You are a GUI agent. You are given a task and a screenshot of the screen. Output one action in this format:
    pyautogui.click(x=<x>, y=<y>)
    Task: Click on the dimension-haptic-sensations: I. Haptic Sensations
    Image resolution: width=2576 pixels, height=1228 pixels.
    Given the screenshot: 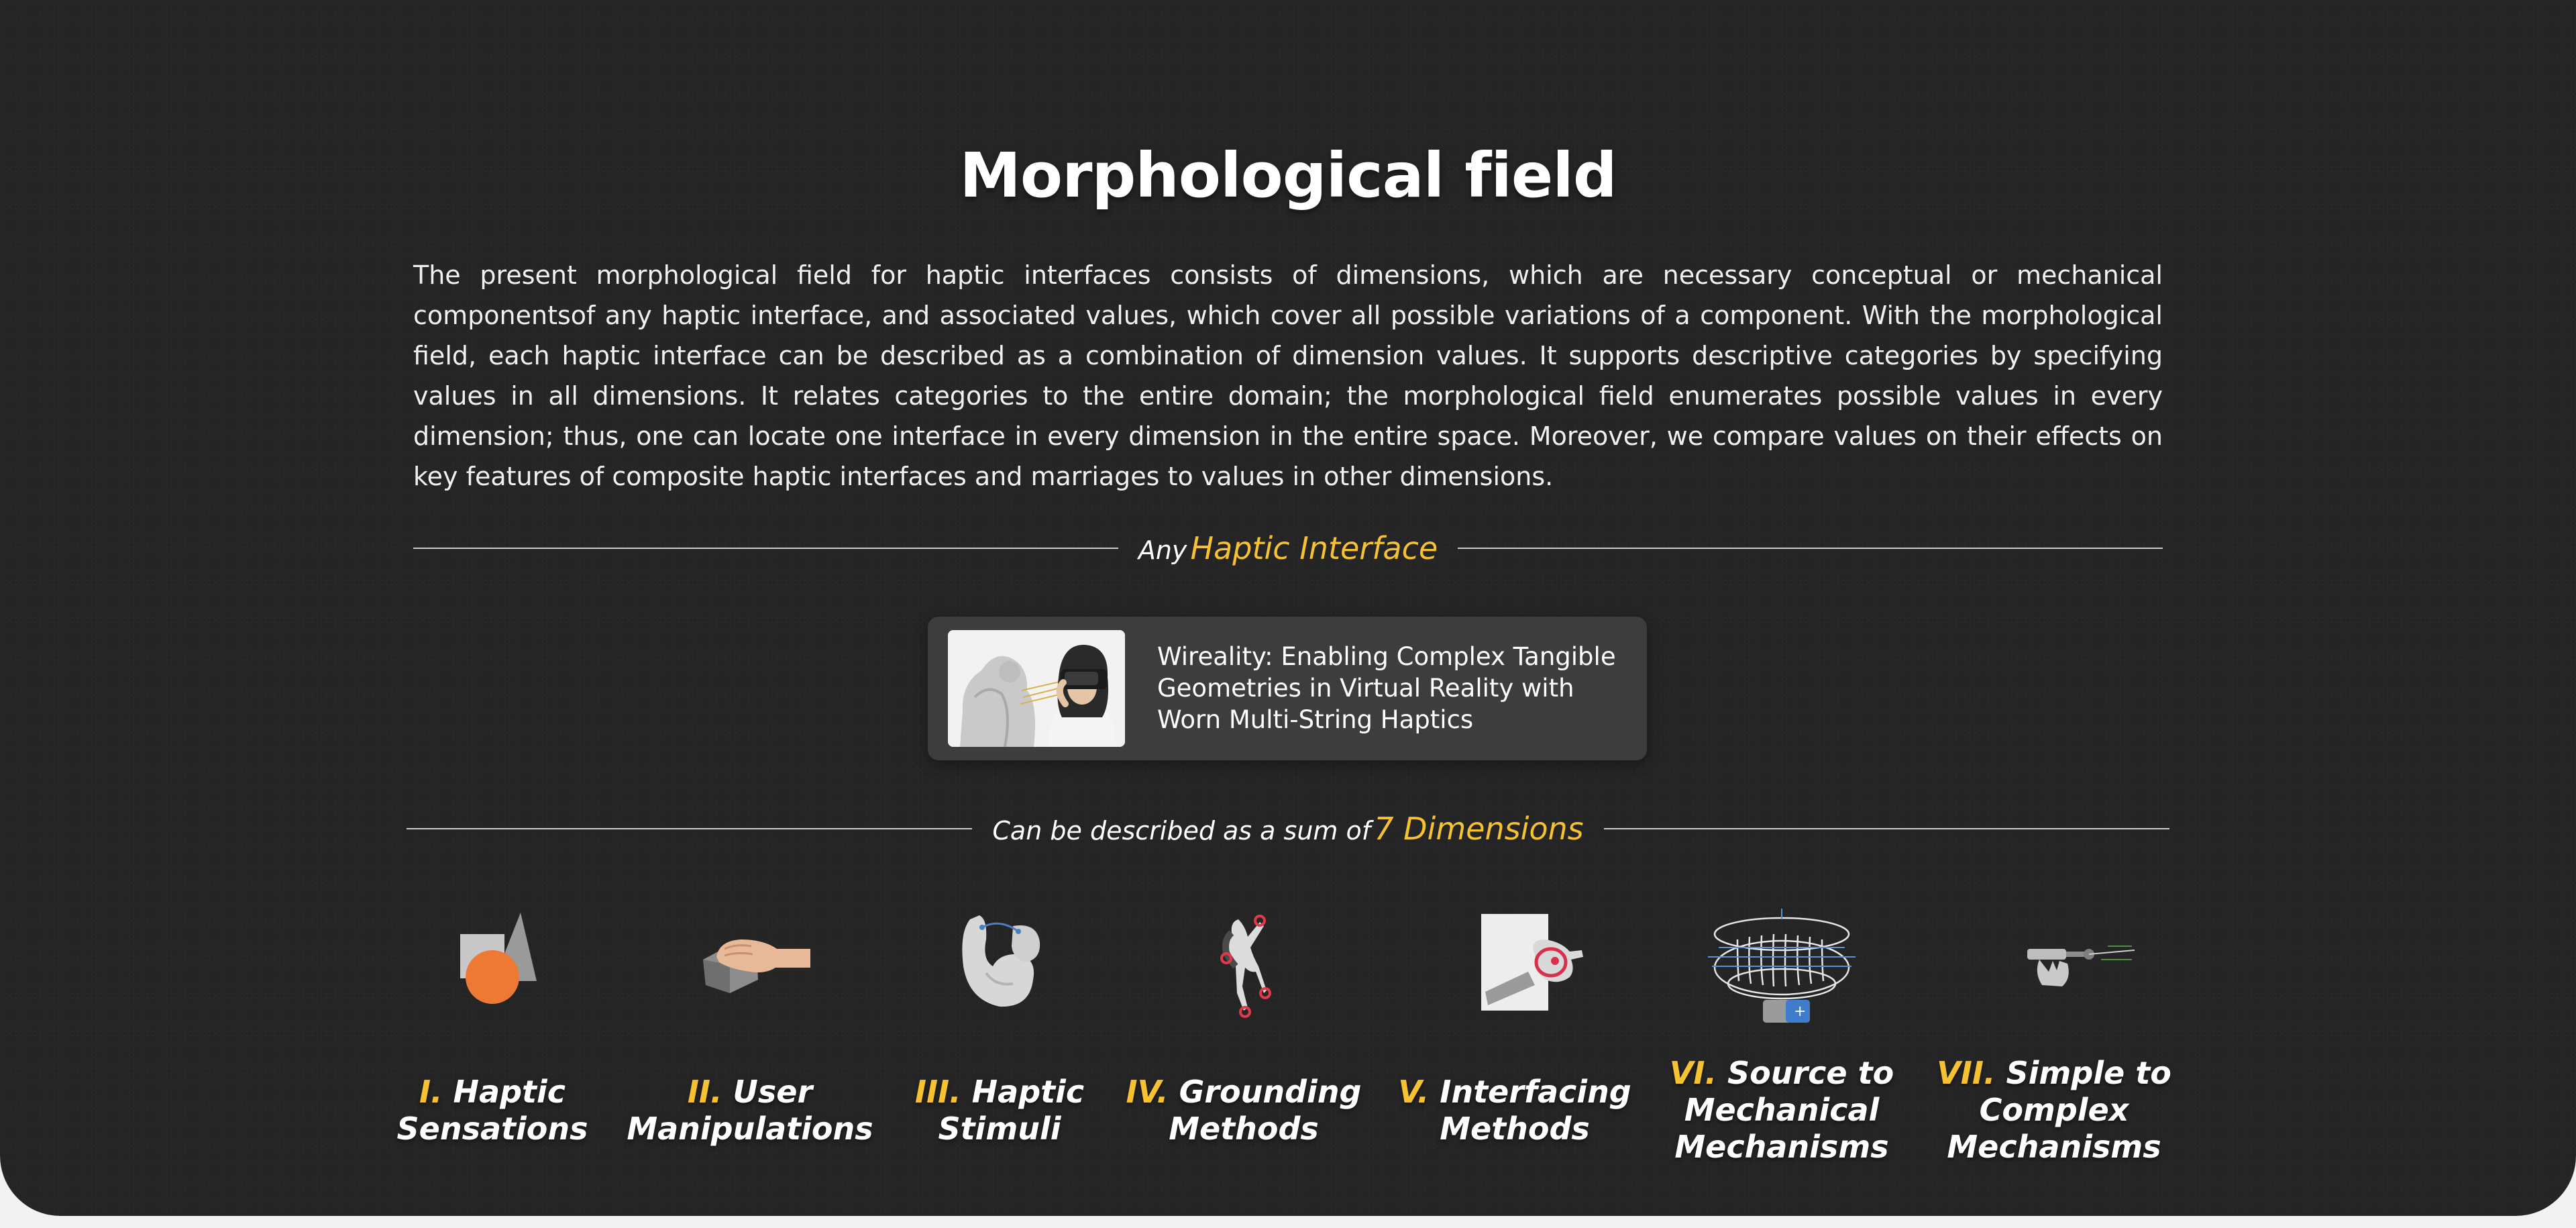 What is the action you would take?
    pyautogui.click(x=492, y=1019)
    